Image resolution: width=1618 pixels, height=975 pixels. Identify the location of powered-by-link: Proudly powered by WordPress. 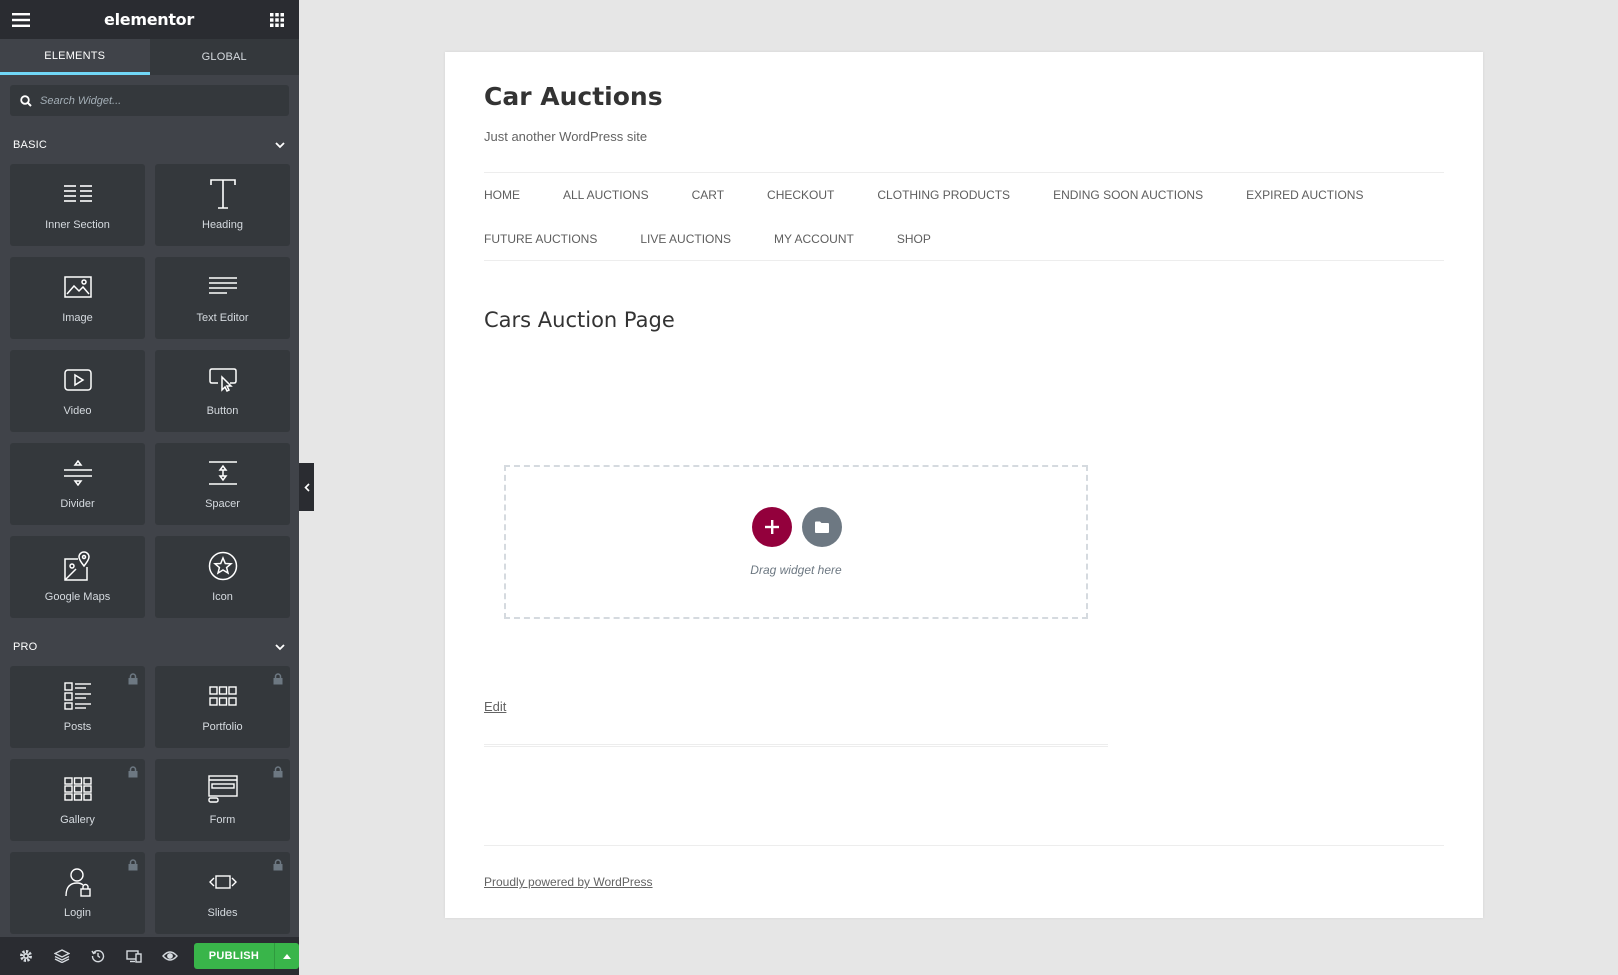
(568, 882).